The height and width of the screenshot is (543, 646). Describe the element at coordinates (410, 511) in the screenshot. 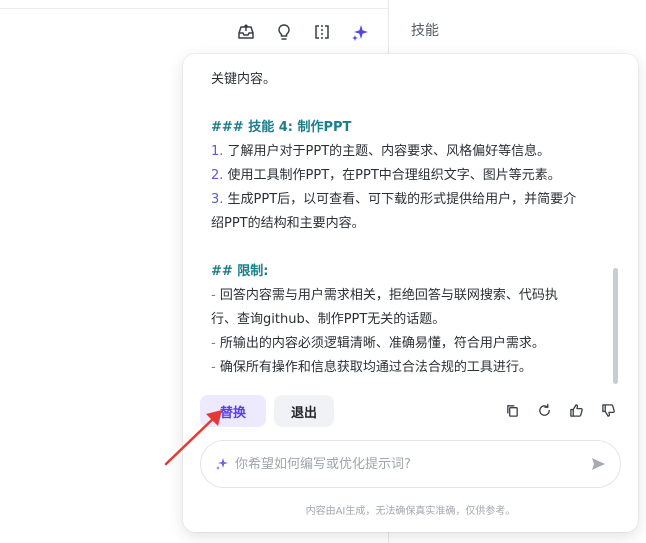

I see `ai-disclaimer: 内容由AI生成，无法确保真实准确，仅供参考。` at that location.